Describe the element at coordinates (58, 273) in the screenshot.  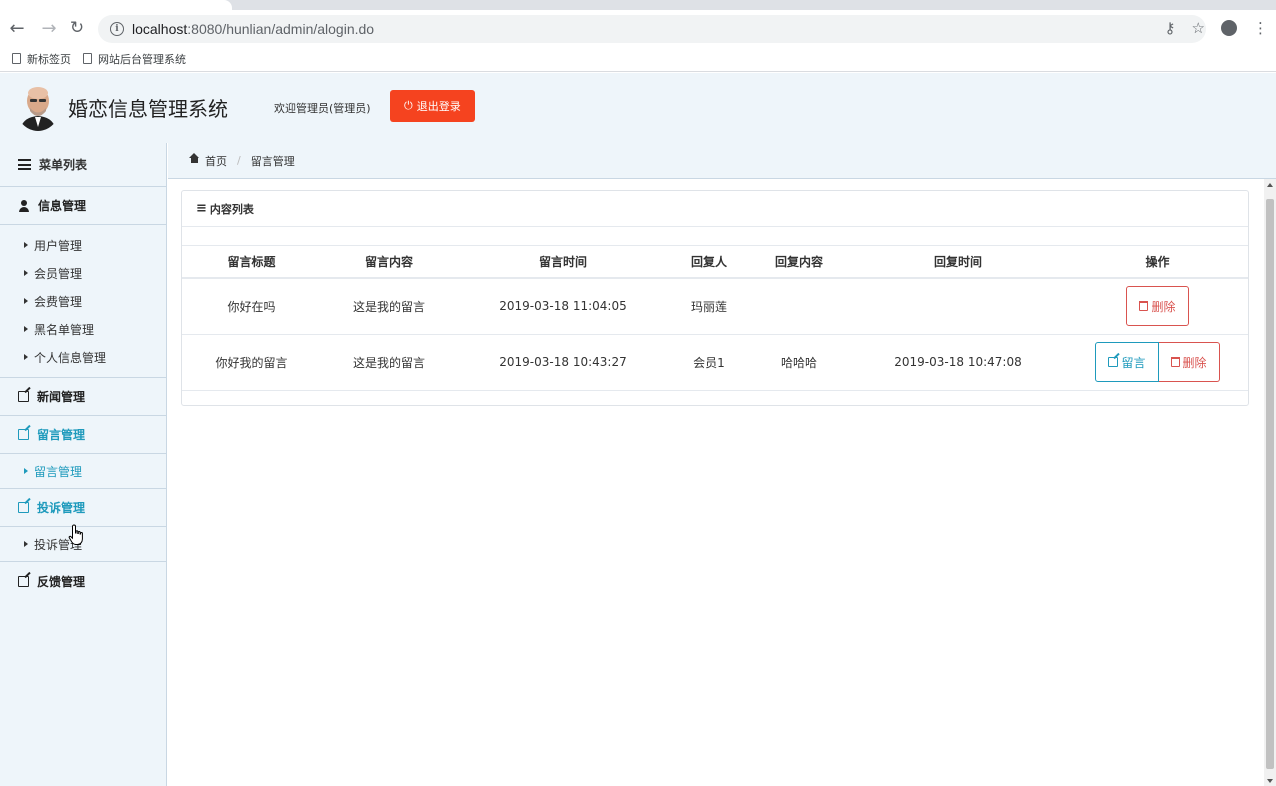
I see `item-label: 会员管理` at that location.